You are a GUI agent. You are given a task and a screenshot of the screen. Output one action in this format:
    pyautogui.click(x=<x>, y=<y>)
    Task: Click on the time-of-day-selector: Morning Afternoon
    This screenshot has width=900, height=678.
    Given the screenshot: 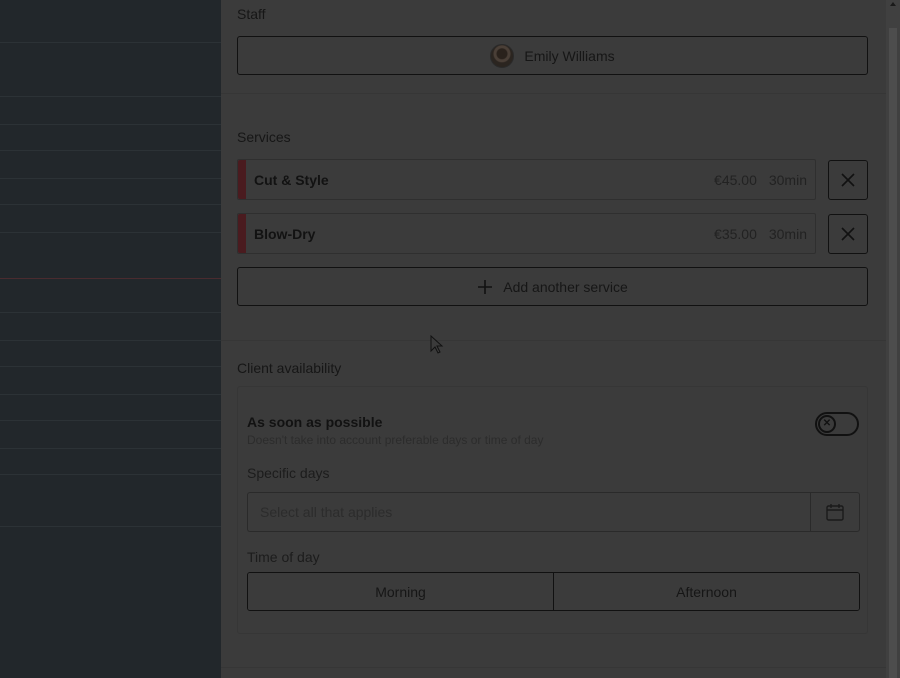 What is the action you would take?
    pyautogui.click(x=553, y=591)
    